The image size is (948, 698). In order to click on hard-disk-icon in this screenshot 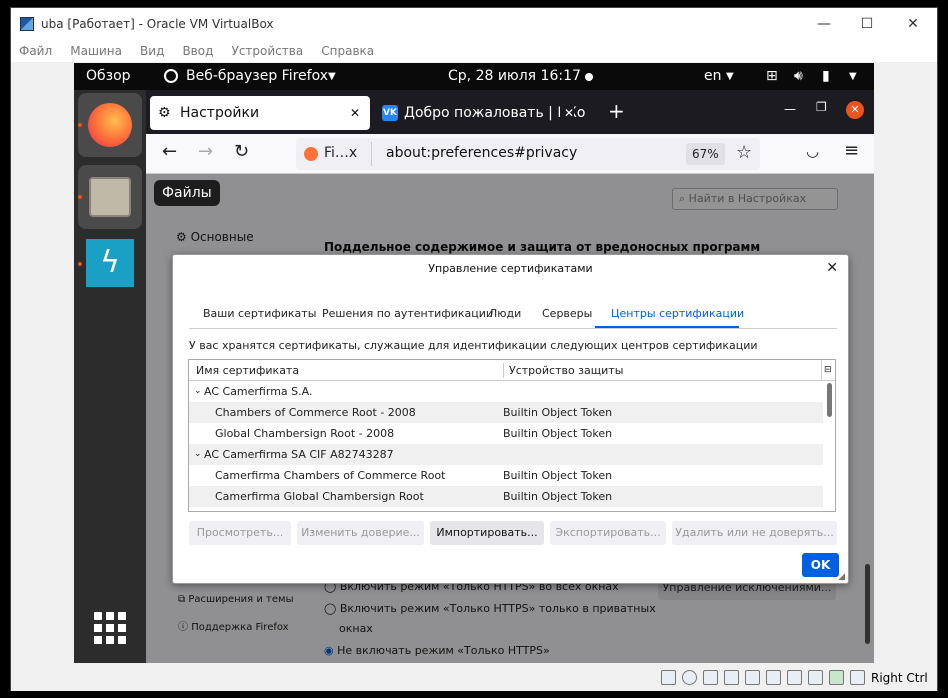, I will do `click(668, 677)`.